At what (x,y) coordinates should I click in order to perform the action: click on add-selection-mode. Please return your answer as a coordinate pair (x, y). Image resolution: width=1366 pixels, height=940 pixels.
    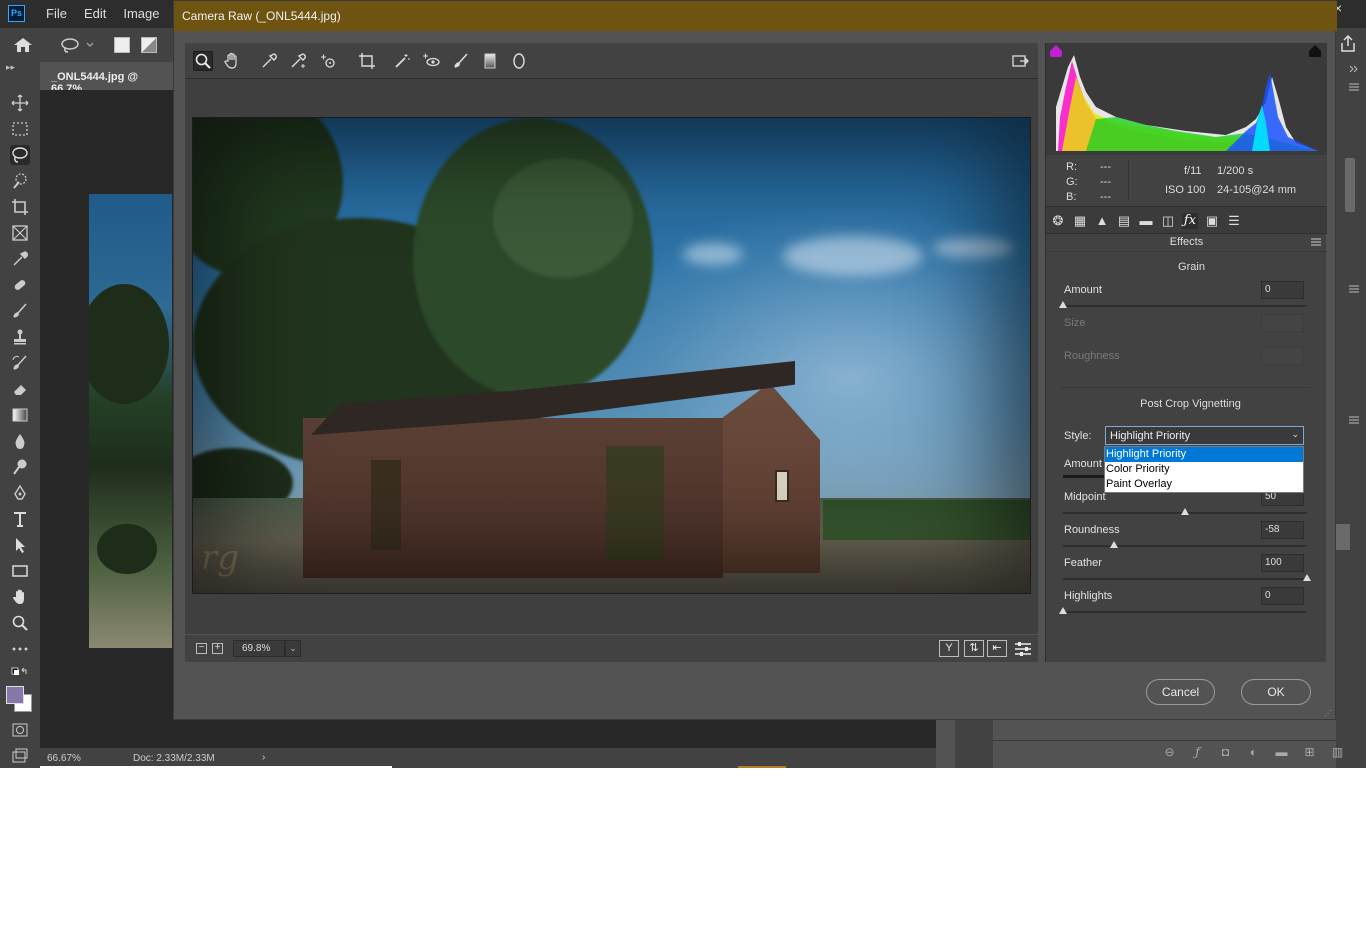
    Looking at the image, I should click on (149, 45).